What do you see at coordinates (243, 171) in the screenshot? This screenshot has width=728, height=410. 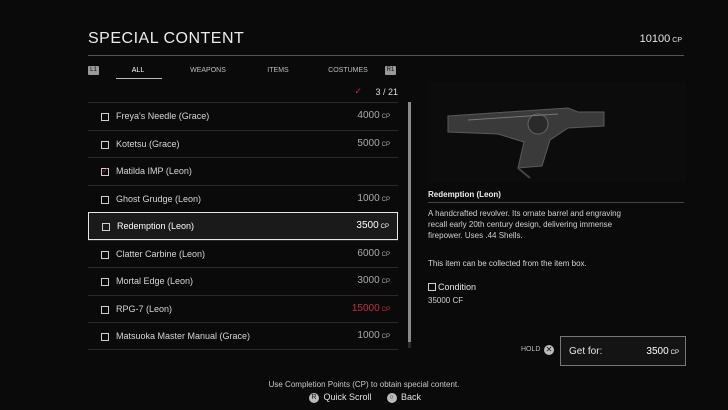 I see `list-item: Matilda IMP (Leon)` at bounding box center [243, 171].